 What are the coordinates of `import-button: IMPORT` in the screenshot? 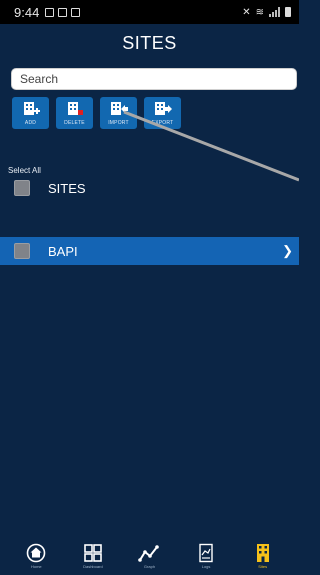 It's located at (118, 113).